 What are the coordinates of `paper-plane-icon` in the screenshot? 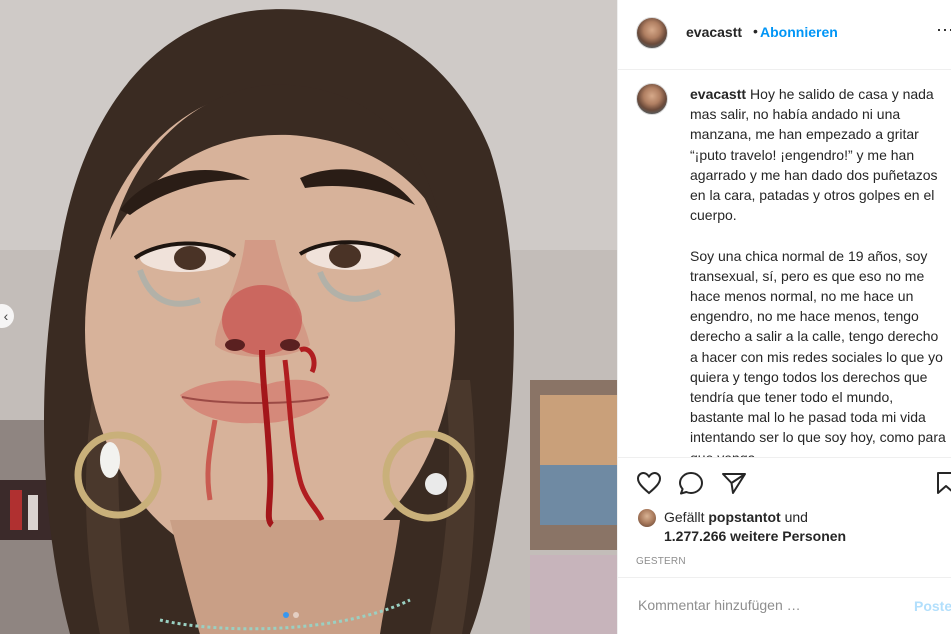 It's located at (734, 483).